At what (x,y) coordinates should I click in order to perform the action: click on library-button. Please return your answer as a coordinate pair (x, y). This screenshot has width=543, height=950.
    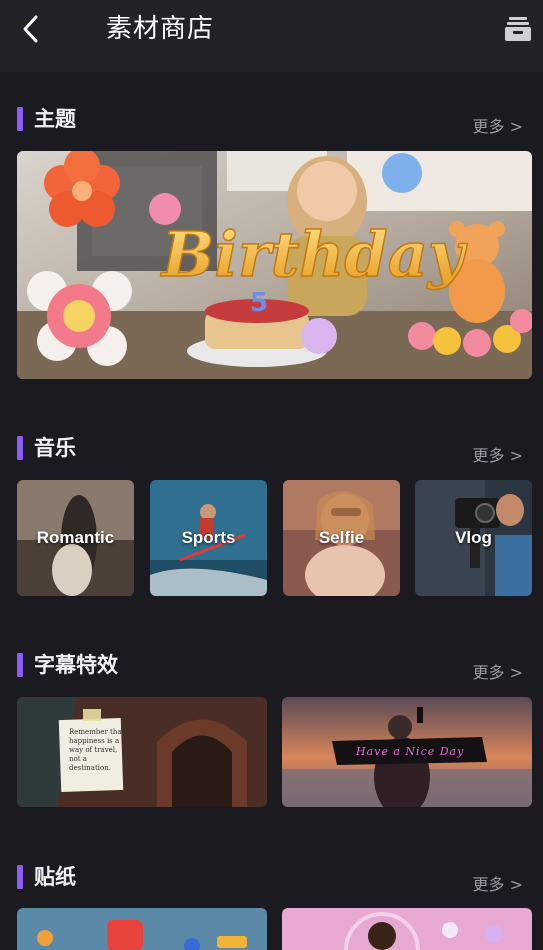
    Looking at the image, I should click on (518, 29).